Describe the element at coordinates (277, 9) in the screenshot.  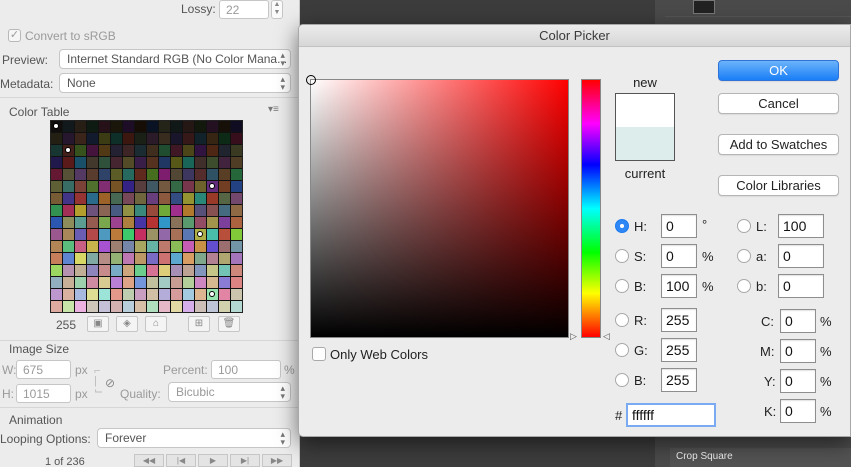
I see `lossy-stepper: ▲ ▼` at that location.